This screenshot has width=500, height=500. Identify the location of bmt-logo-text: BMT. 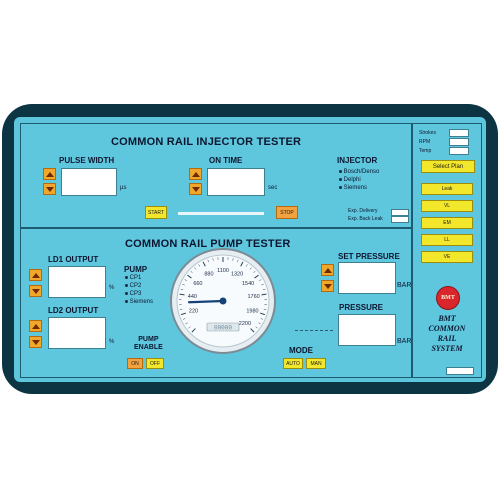
(448, 298).